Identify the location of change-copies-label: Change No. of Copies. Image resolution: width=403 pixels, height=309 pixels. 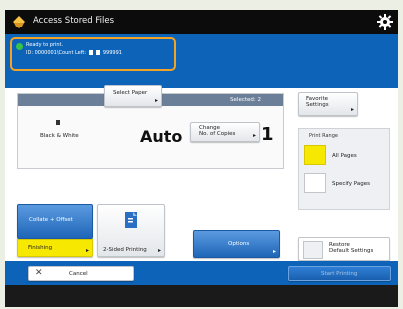
(217, 131).